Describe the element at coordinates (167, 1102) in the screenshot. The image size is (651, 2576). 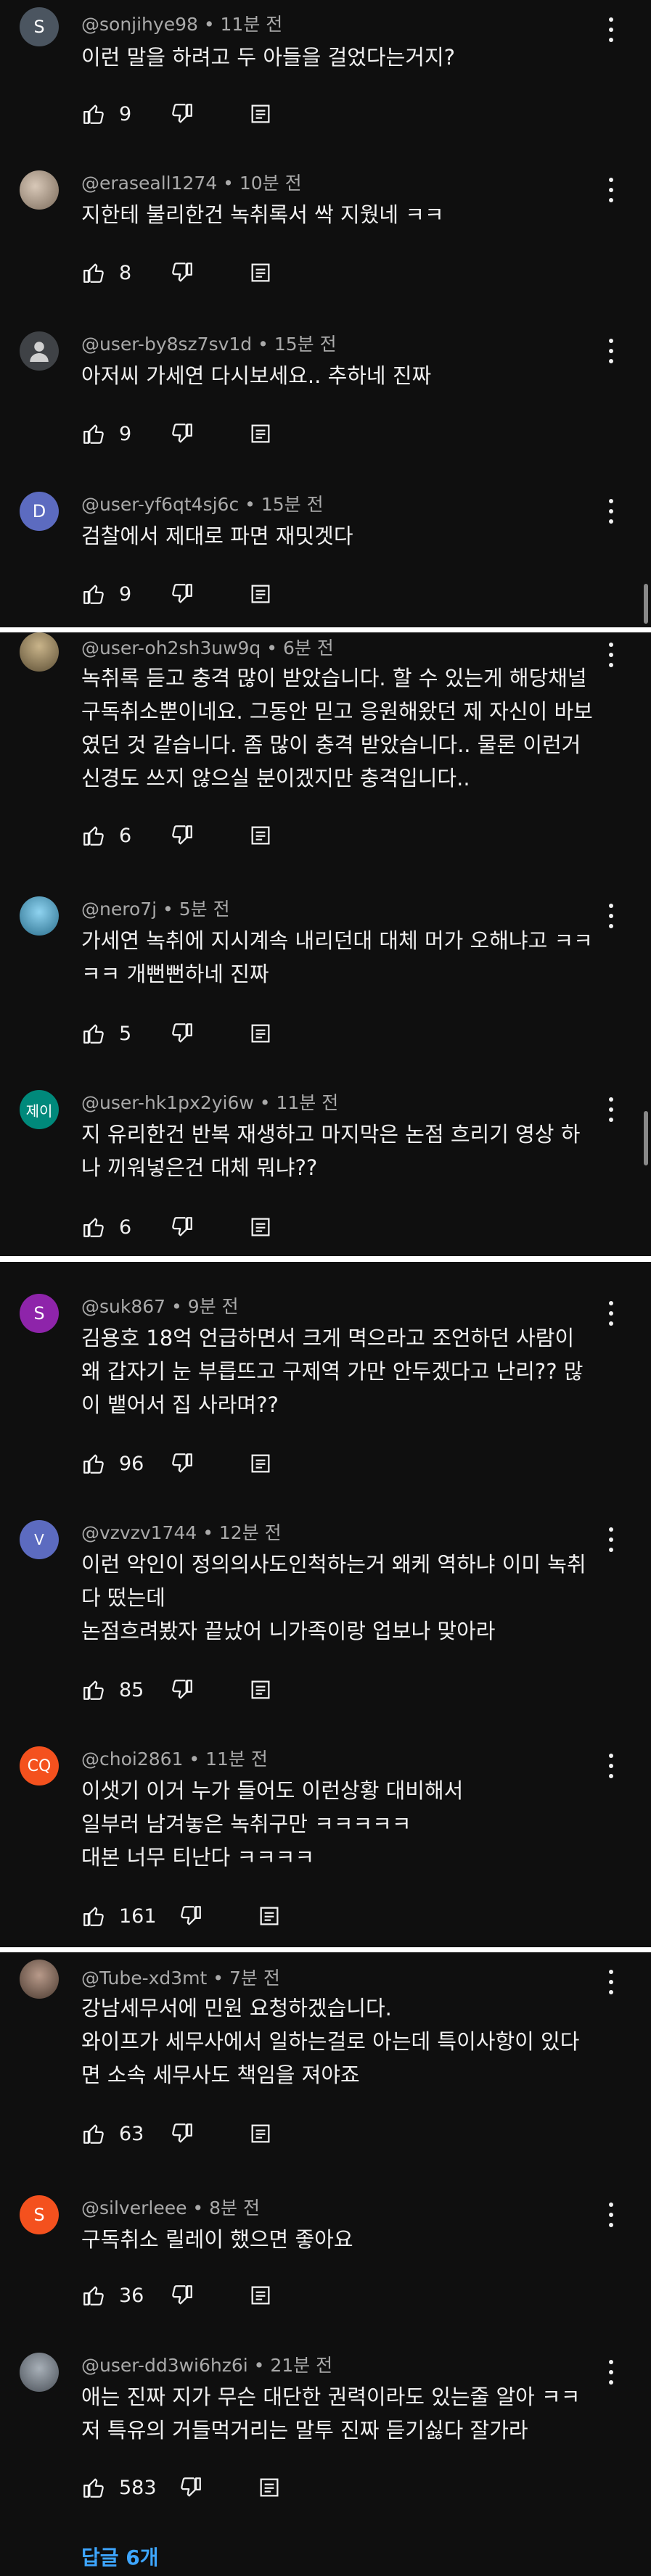
I see `author-name: @user-hk1px2yi6w` at that location.